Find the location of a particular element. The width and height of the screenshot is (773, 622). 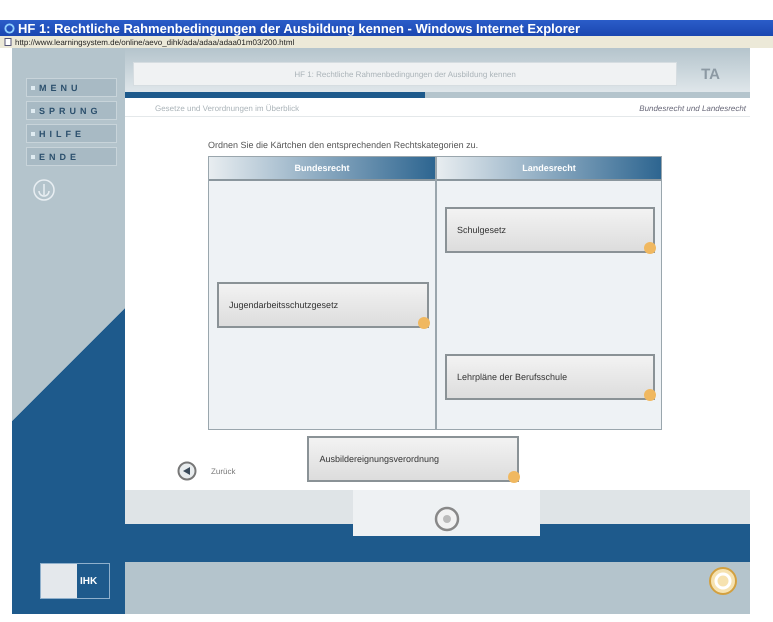

address-text: http://www.learningsystem.de/online/aevo_dihk/ada/adaa/adaa01m03/200.html is located at coordinates (154, 42).